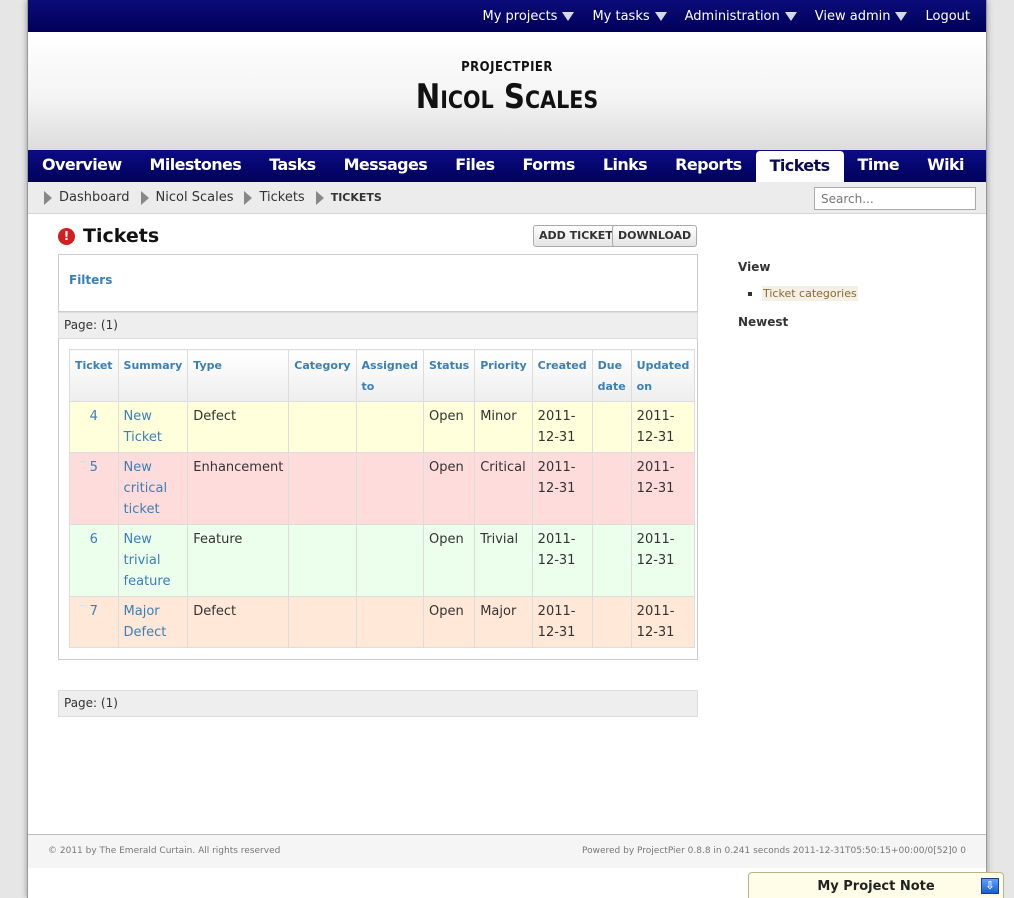  What do you see at coordinates (507, 97) in the screenshot?
I see `project-name: Nicol Scales` at bounding box center [507, 97].